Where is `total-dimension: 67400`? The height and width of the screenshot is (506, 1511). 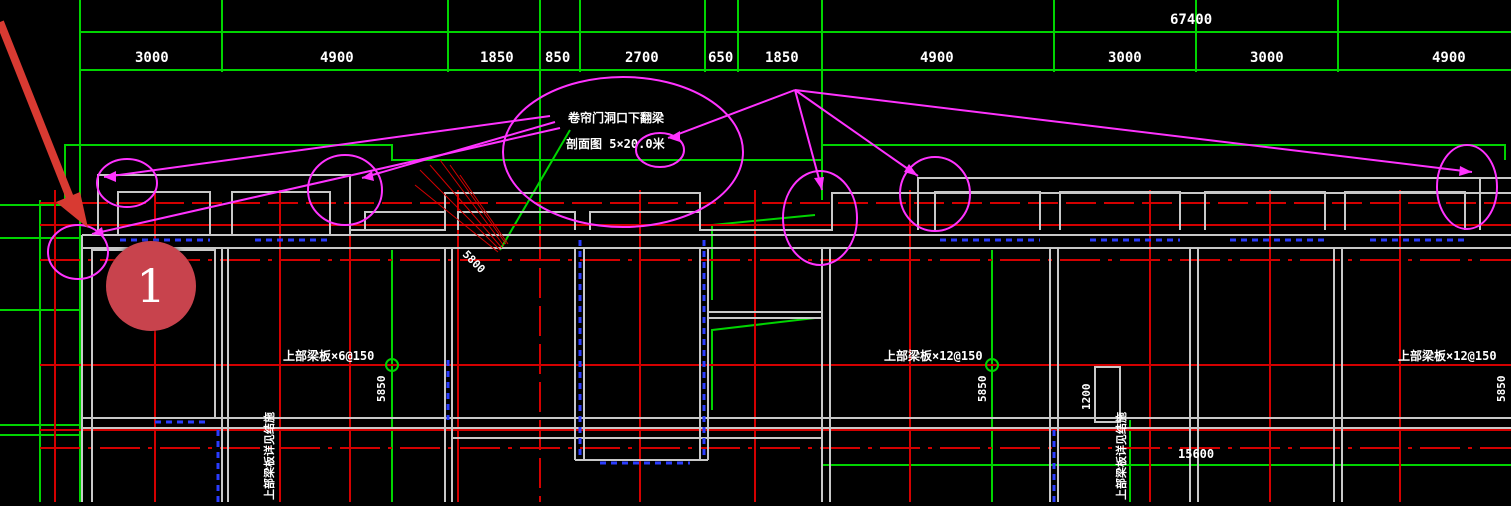 total-dimension: 67400 is located at coordinates (1191, 20).